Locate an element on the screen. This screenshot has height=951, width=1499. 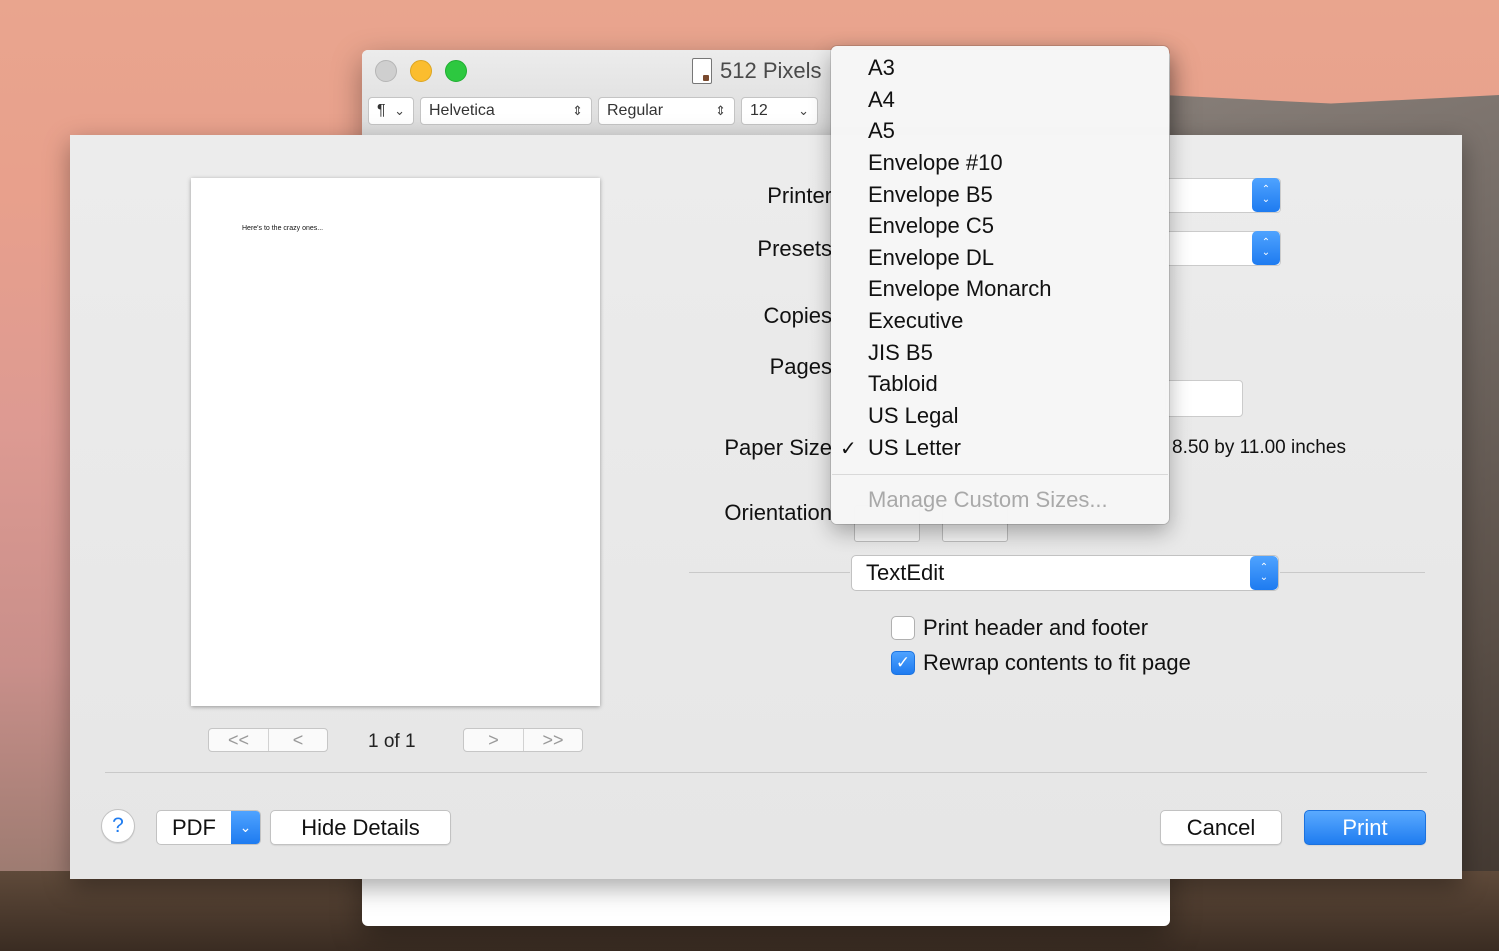
minimize-window-button is located at coordinates (421, 71).